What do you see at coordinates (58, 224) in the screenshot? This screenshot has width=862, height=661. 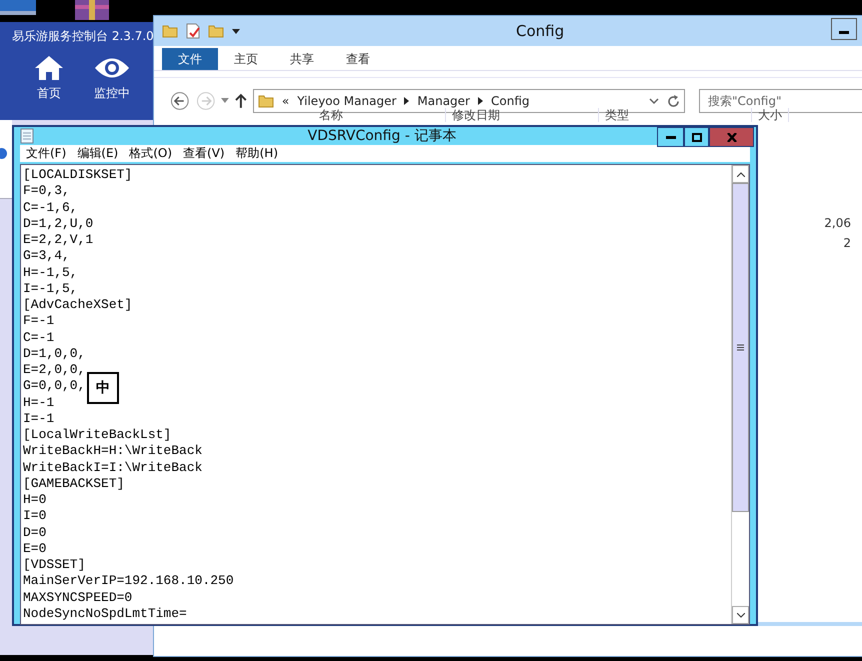 I see `text-line: D=1,2,U,0` at bounding box center [58, 224].